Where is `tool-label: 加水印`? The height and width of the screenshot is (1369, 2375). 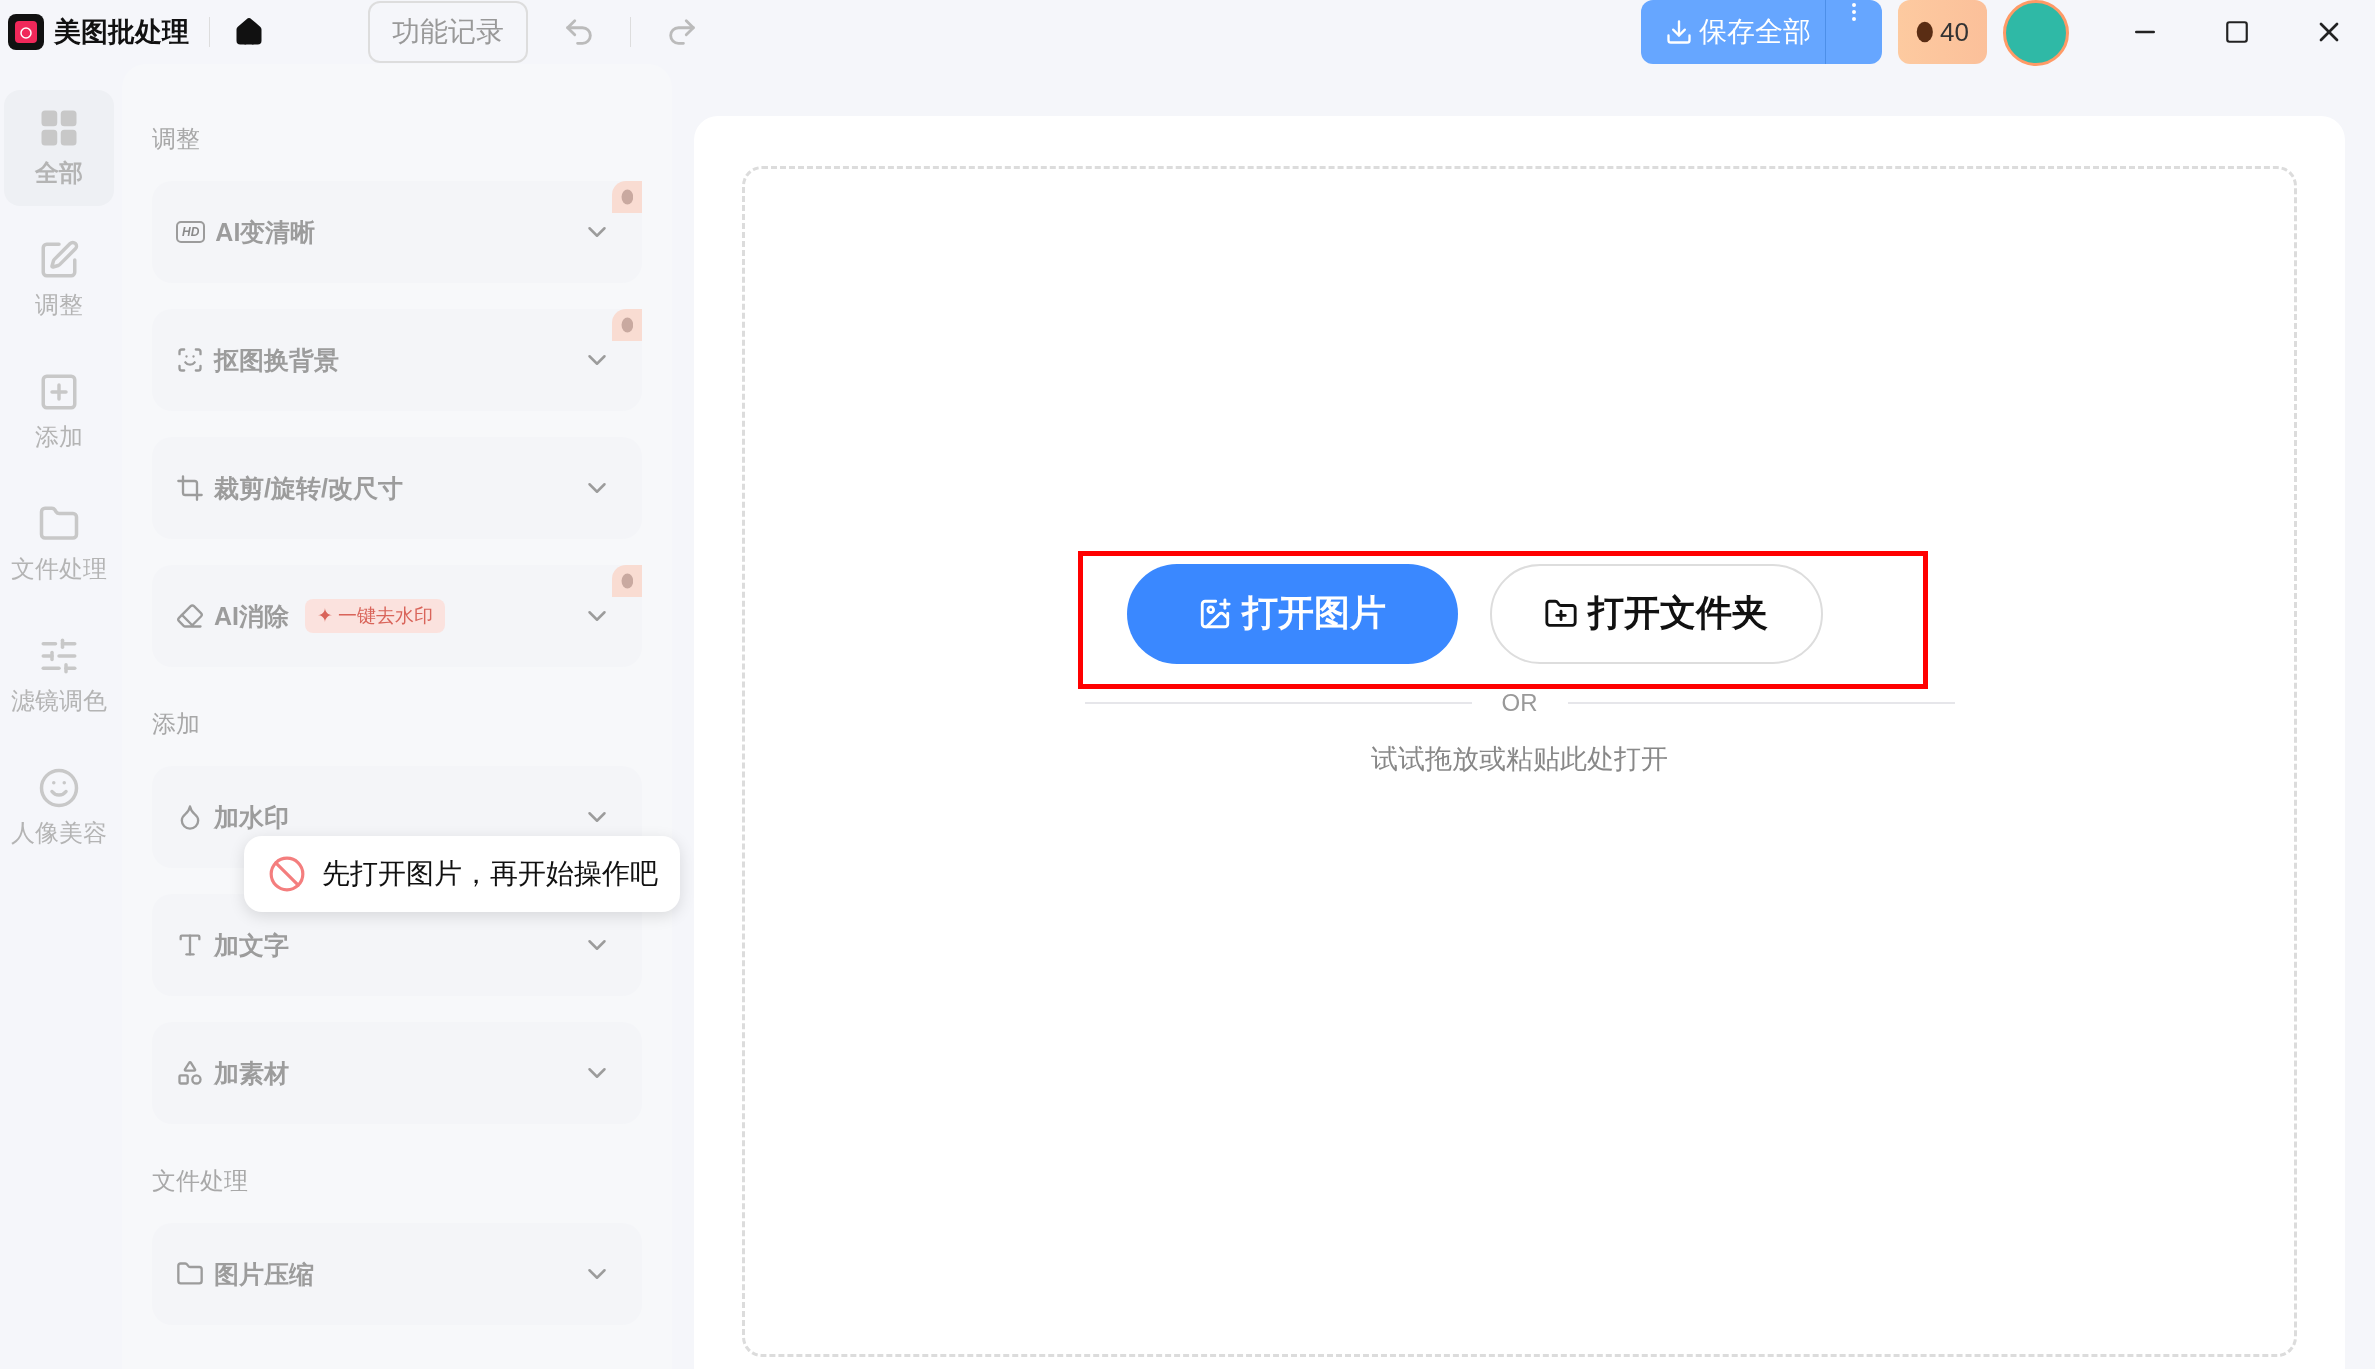
tool-label: 加水印 is located at coordinates (251, 817).